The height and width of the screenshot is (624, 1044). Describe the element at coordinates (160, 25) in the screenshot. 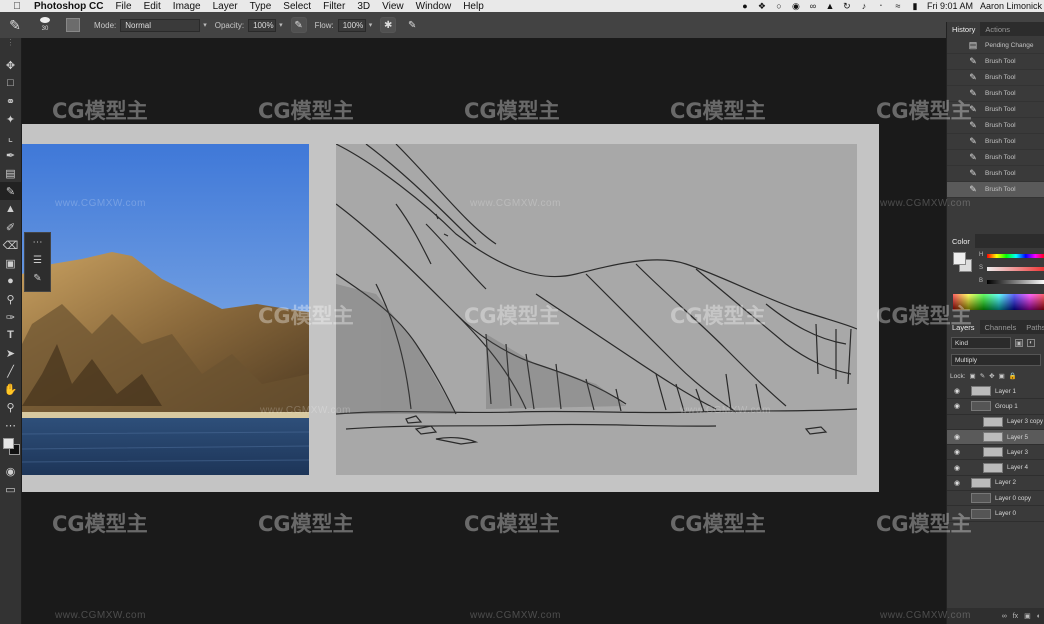

I see `mode-select: Normal` at that location.